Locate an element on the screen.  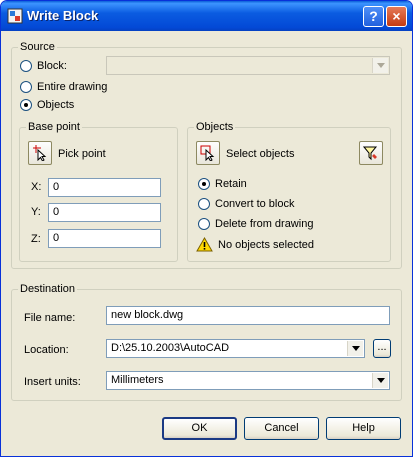
base-point-group: Base point Pick point X: 0 Y: 0 Z: 0 is located at coordinates (98, 191).